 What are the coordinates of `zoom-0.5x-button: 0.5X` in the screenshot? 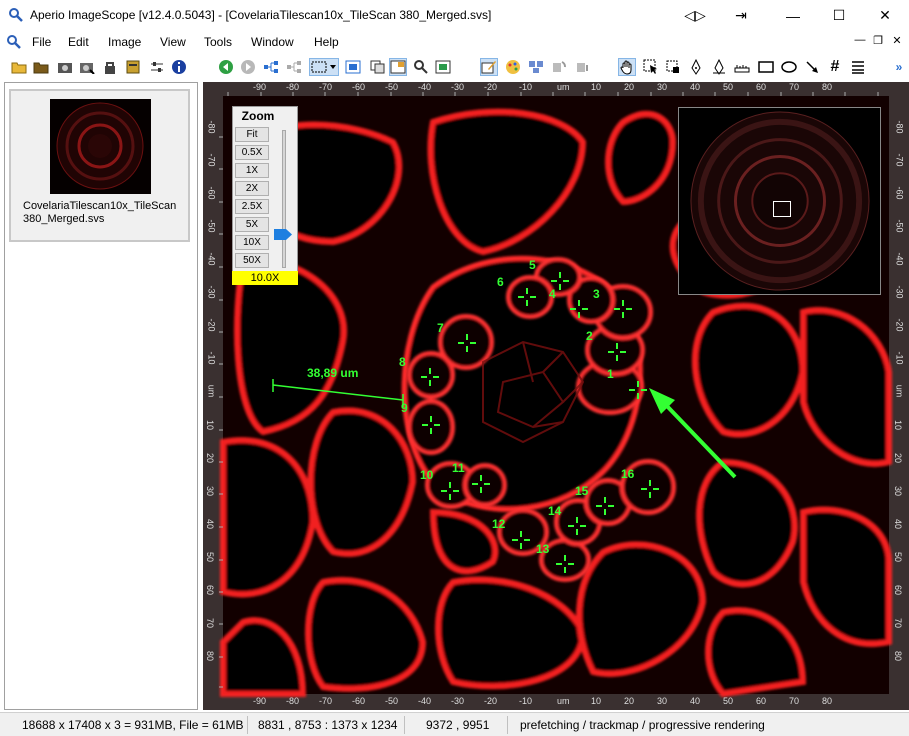 It's located at (252, 152).